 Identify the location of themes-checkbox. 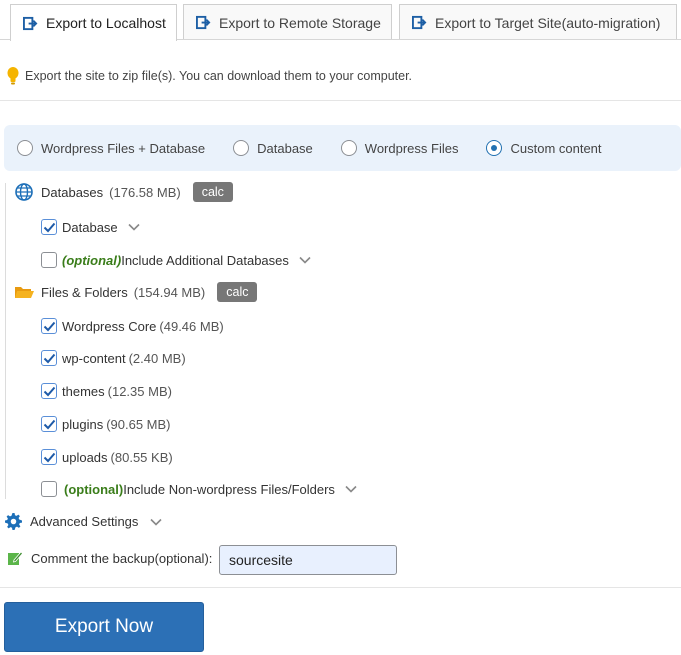
(49, 391).